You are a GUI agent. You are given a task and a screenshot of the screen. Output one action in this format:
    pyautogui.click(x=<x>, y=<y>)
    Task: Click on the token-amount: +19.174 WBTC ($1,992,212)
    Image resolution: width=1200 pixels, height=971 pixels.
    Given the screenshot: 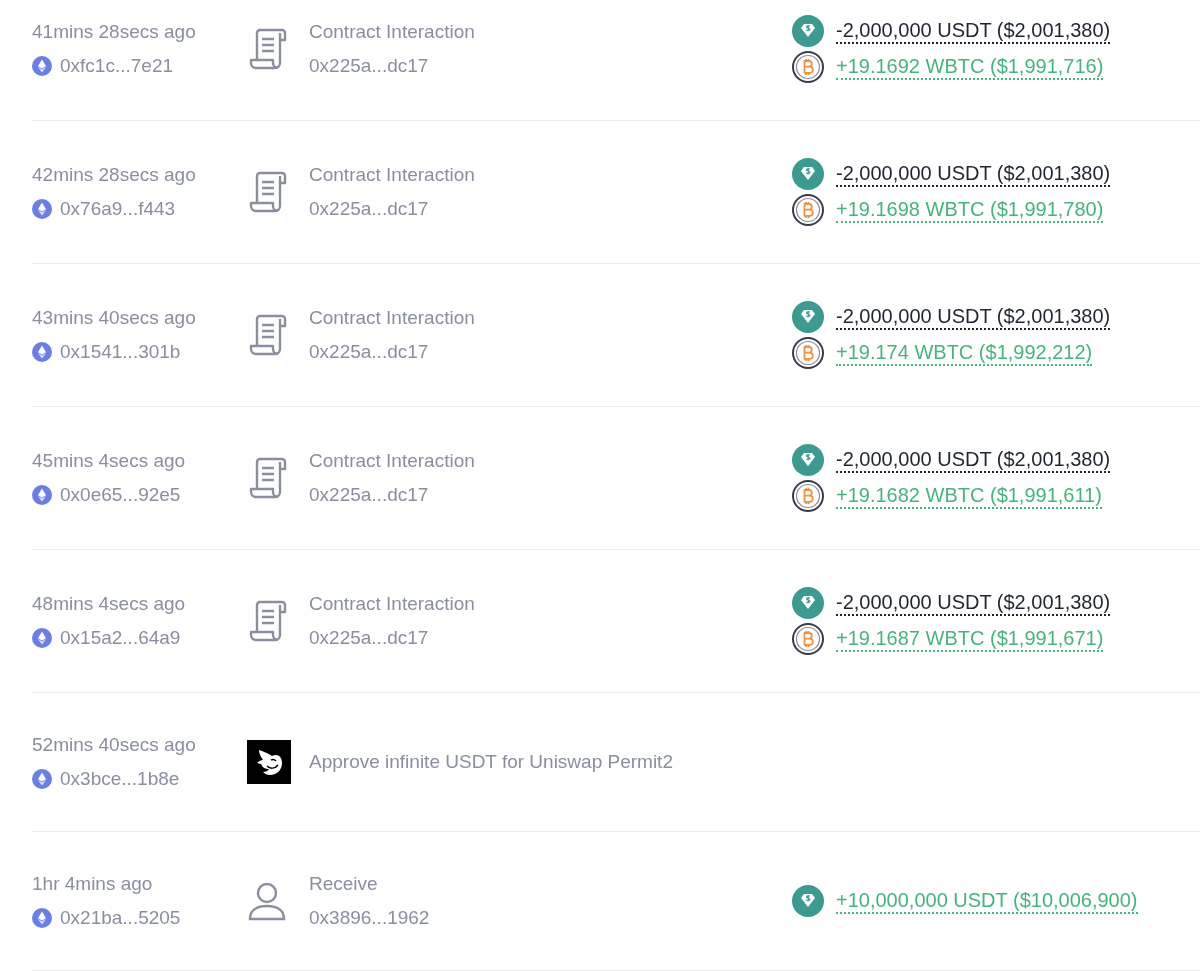 What is the action you would take?
    pyautogui.click(x=964, y=353)
    